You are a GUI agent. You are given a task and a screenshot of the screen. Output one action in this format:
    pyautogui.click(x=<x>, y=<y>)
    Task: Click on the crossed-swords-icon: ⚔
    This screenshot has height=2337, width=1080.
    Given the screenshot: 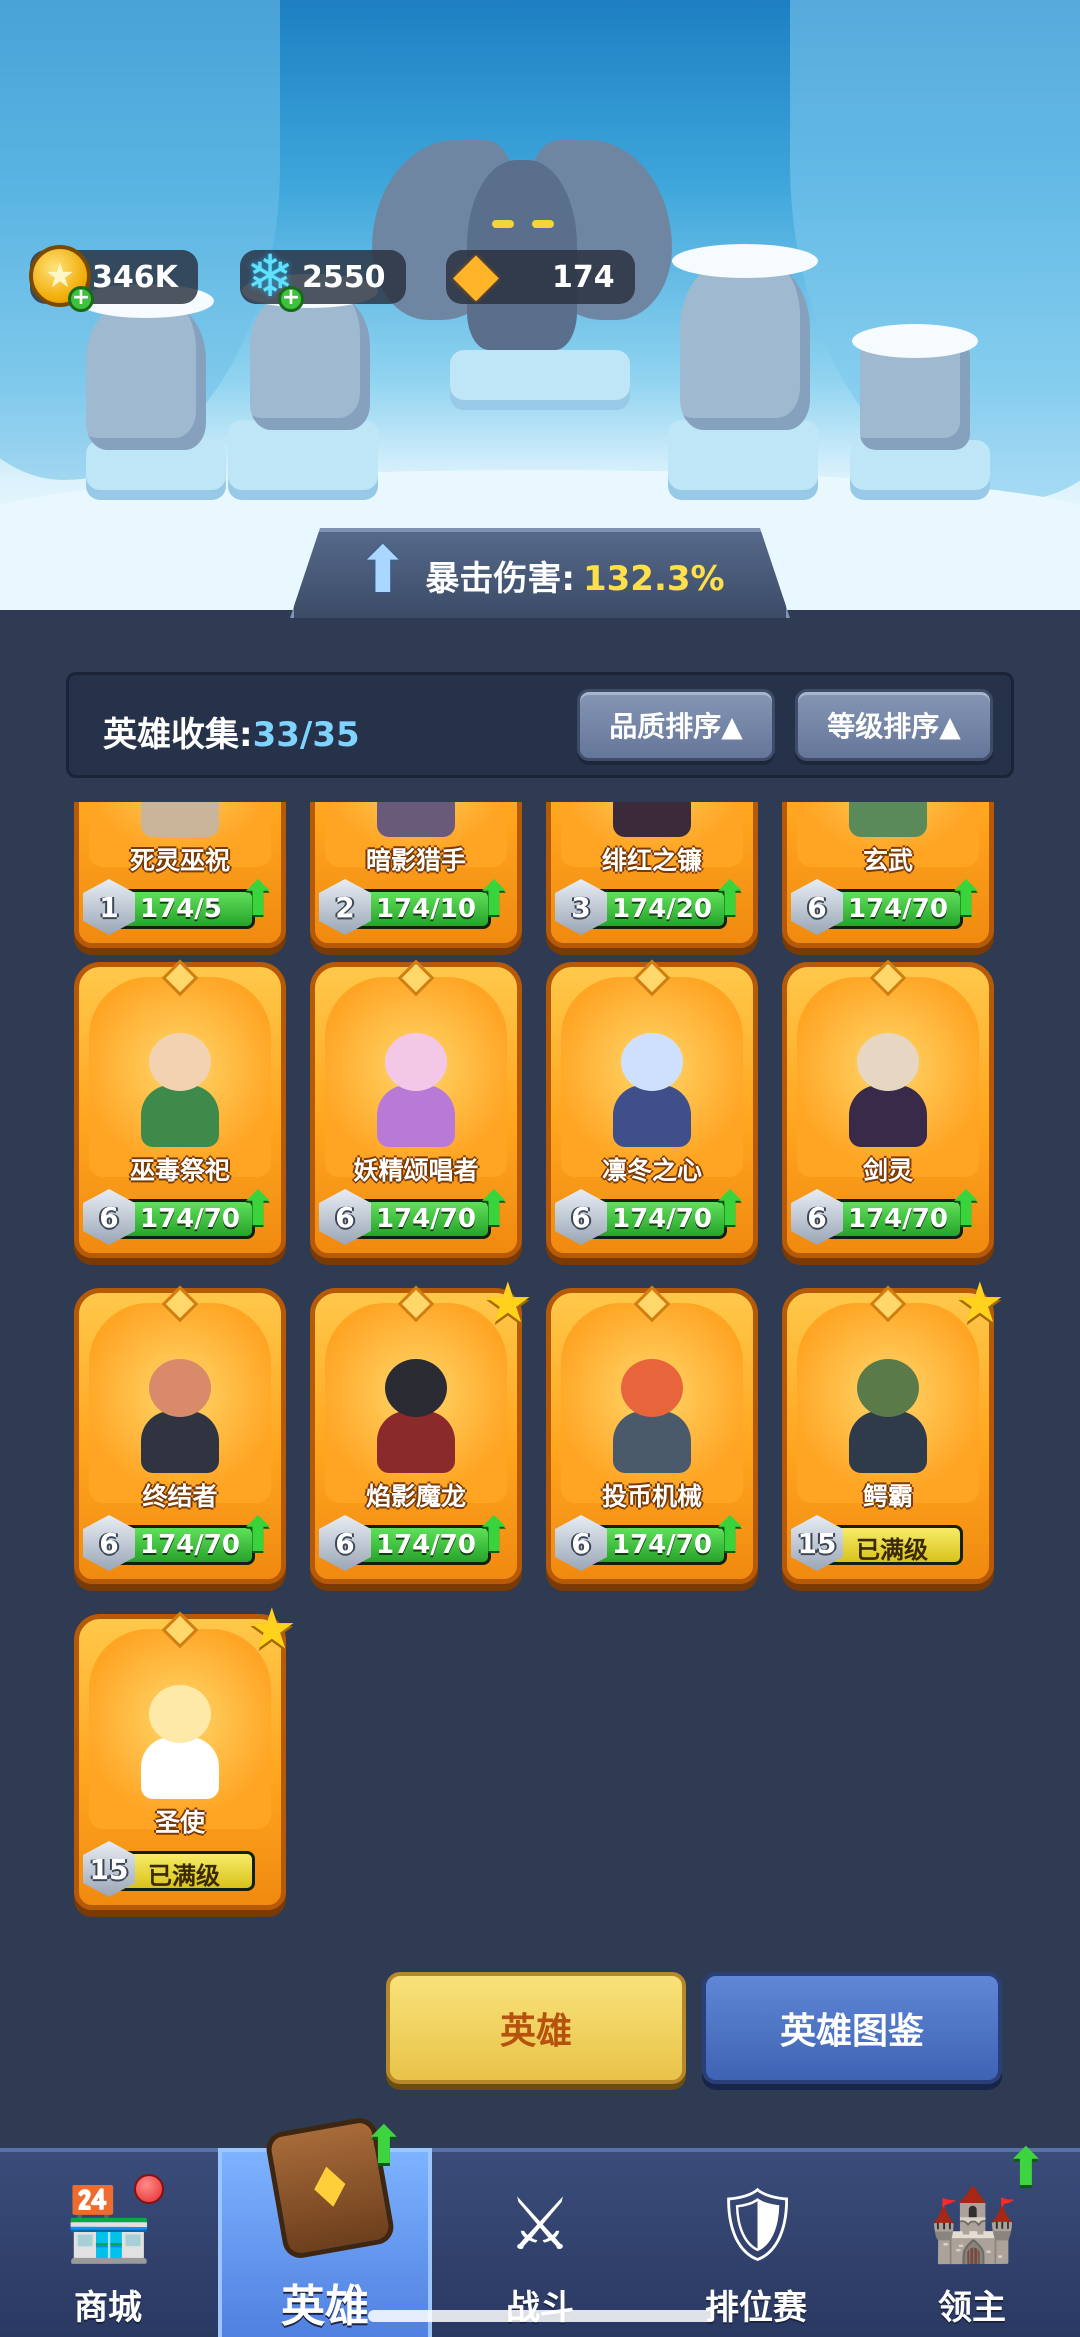 What is the action you would take?
    pyautogui.click(x=540, y=2224)
    